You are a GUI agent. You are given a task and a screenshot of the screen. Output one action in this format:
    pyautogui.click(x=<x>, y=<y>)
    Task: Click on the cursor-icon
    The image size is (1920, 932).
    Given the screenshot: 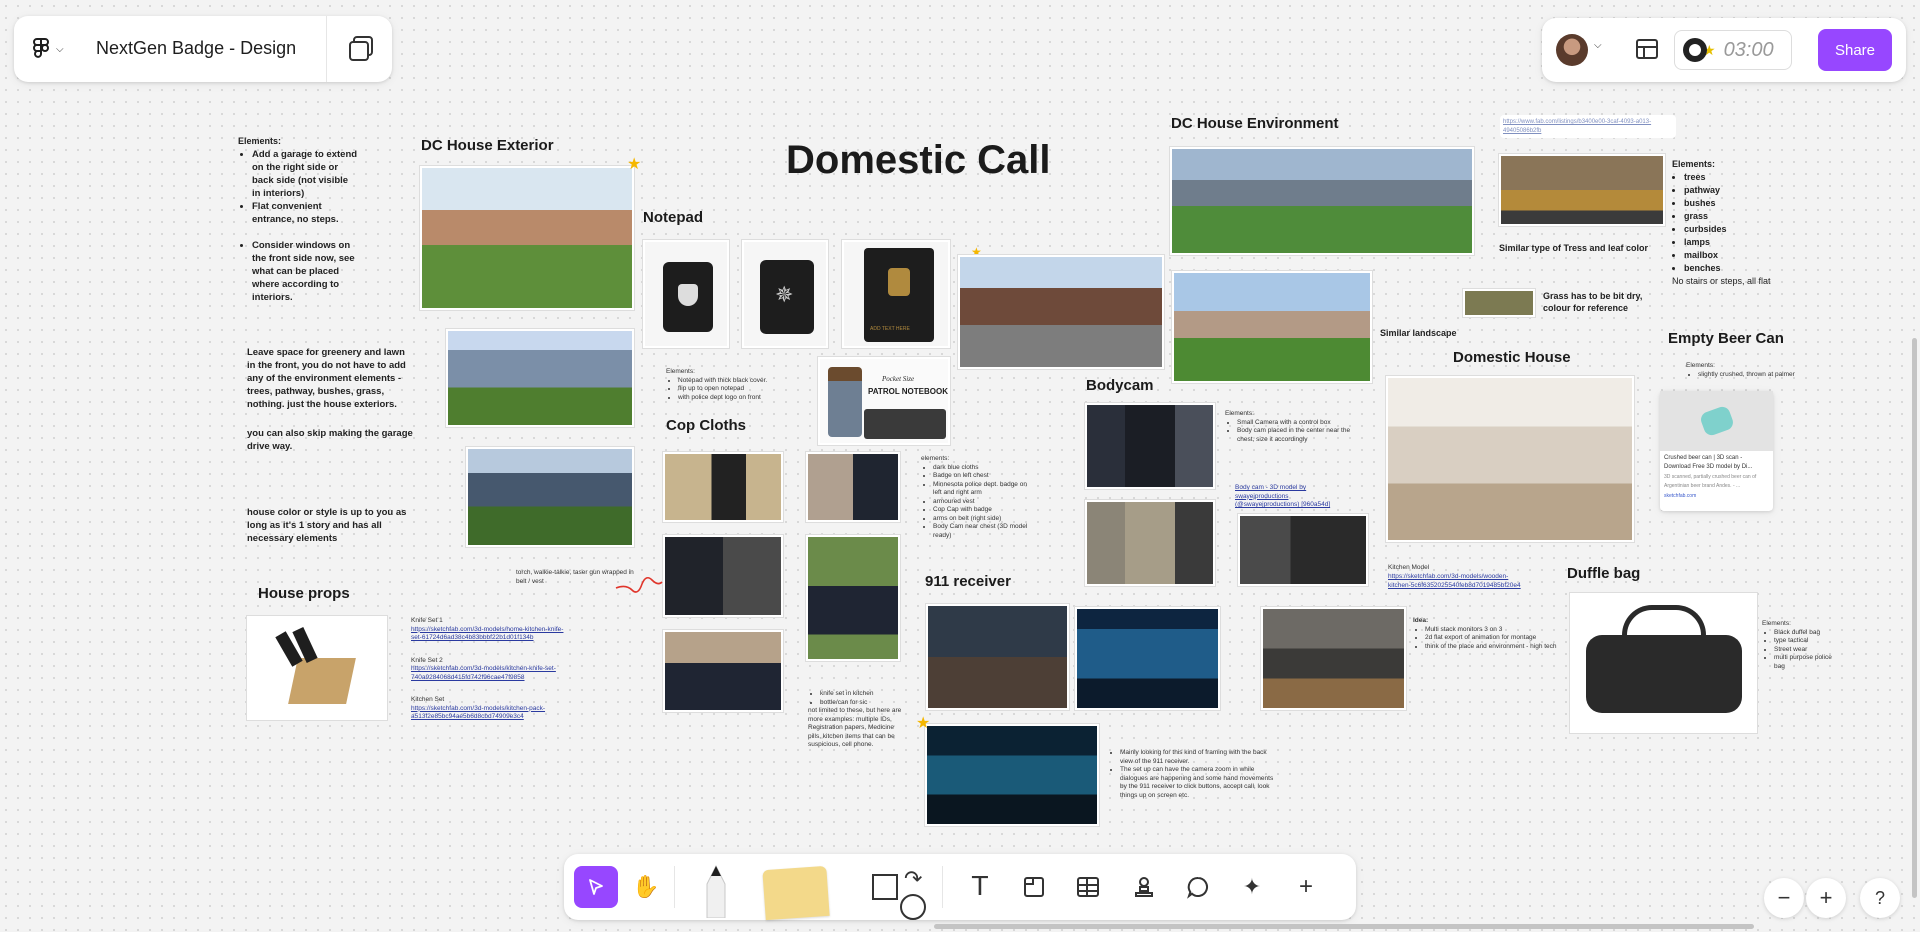 What is the action you would take?
    pyautogui.click(x=596, y=887)
    